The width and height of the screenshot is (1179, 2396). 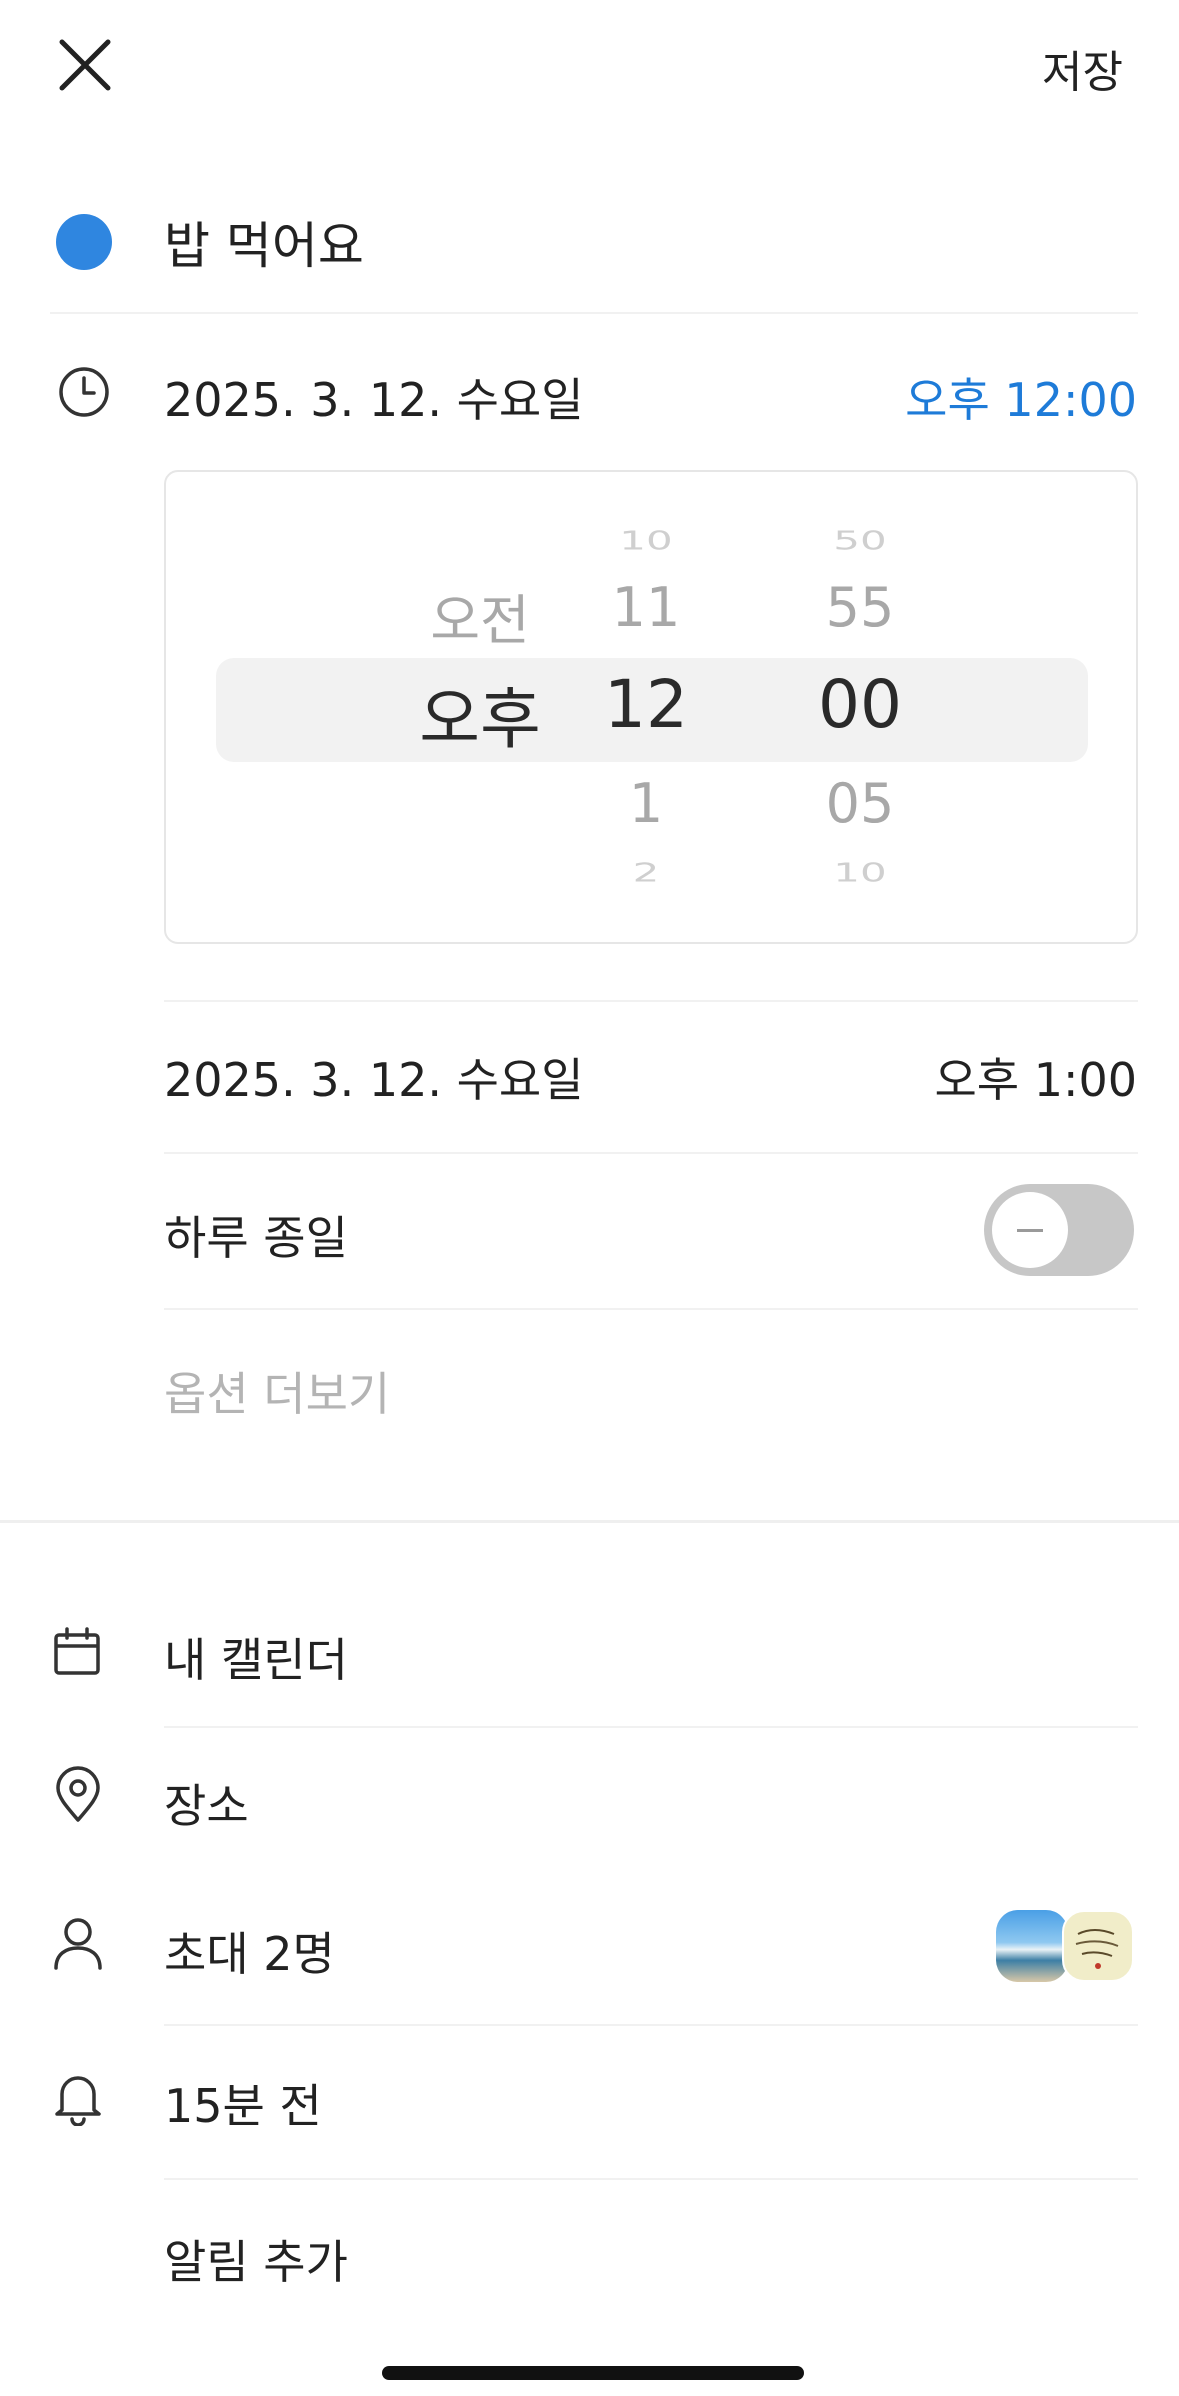 What do you see at coordinates (84, 242) in the screenshot?
I see `event-color-dot` at bounding box center [84, 242].